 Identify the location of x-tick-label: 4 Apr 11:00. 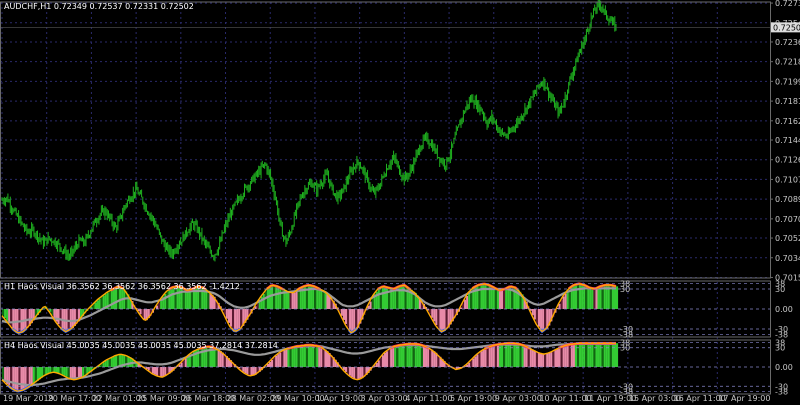
(428, 398).